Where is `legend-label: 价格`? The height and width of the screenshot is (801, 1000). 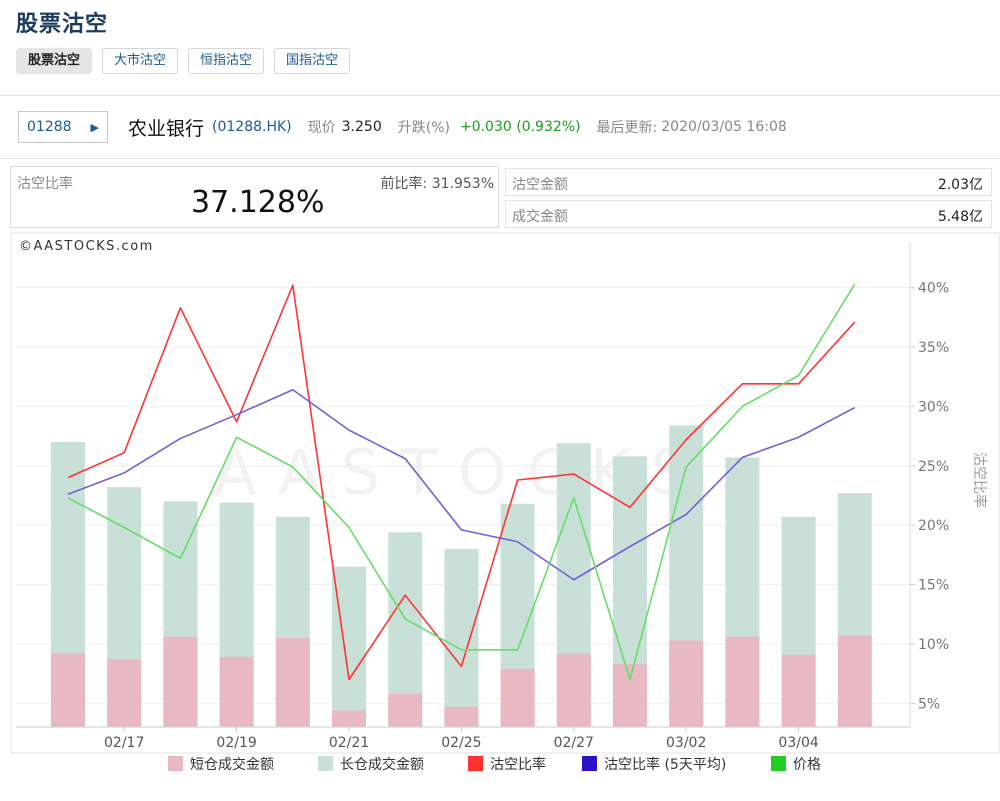 legend-label: 价格 is located at coordinates (807, 765).